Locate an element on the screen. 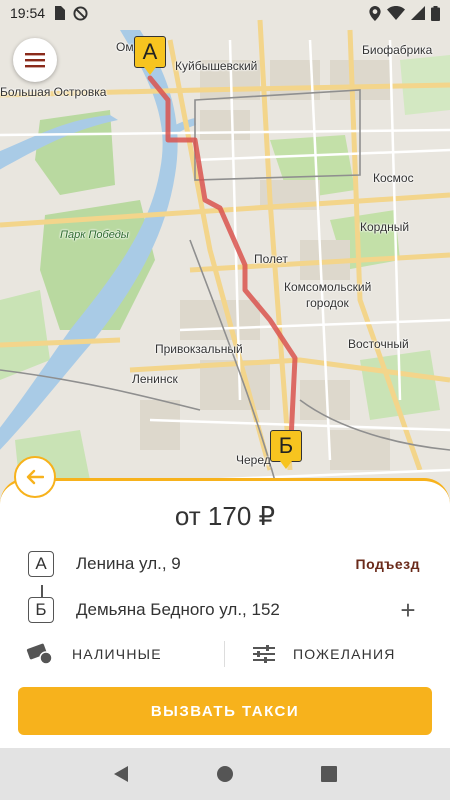 The height and width of the screenshot is (800, 450). map-label-park-pobedy: Парк Победы is located at coordinates (94, 235).